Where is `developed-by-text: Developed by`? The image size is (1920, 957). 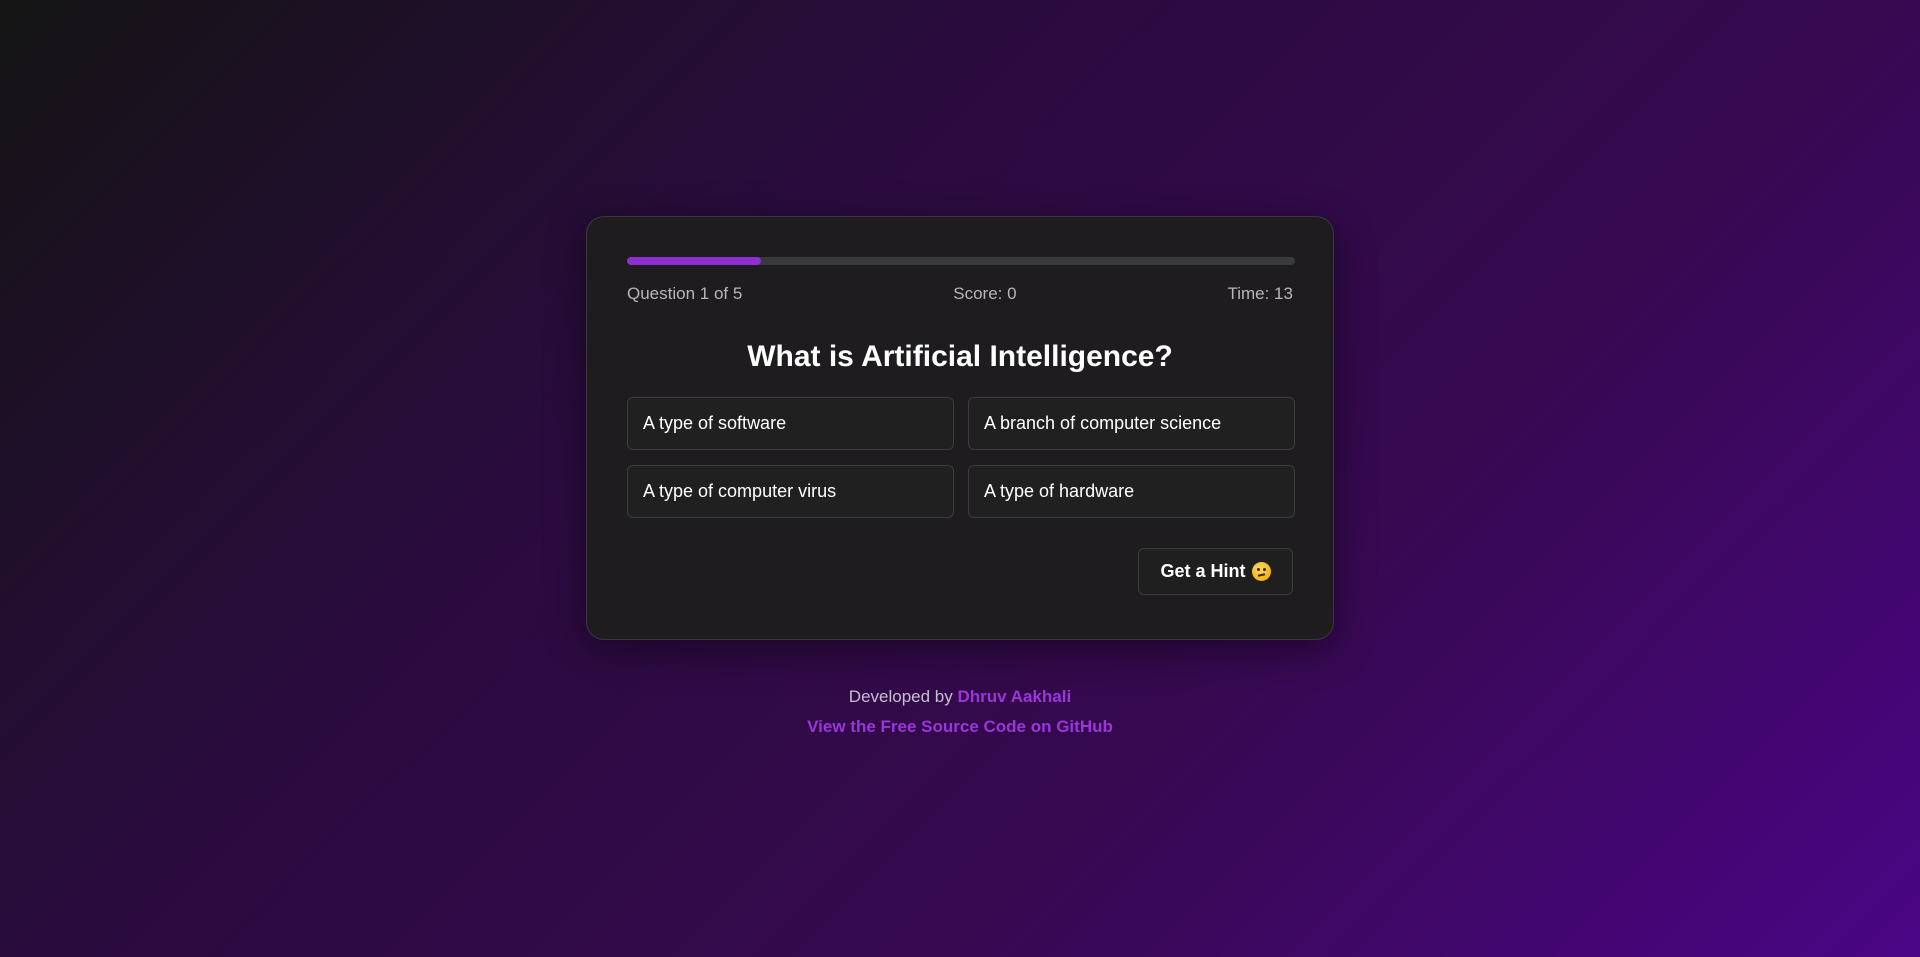 developed-by-text: Developed by is located at coordinates (900, 696).